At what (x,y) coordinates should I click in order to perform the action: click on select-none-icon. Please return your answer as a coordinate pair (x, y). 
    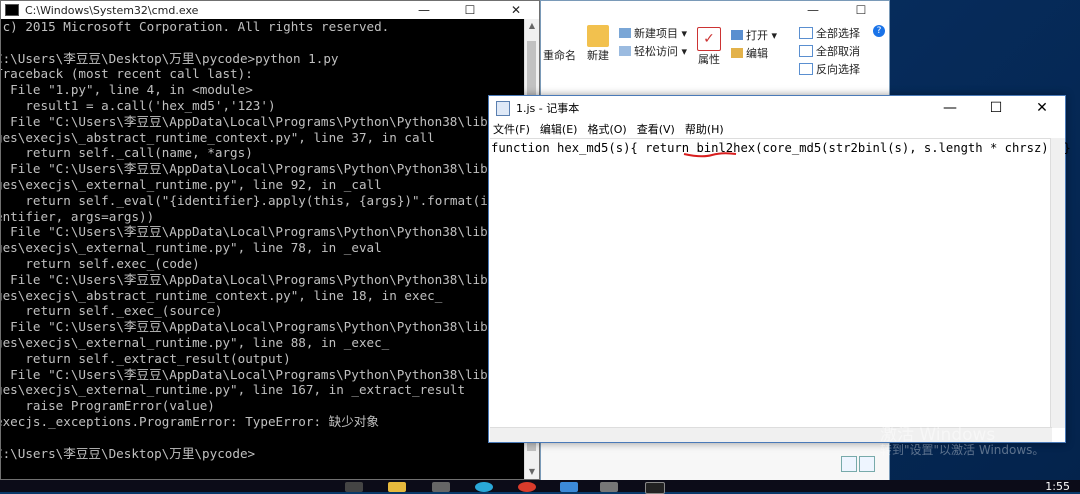
    Looking at the image, I should click on (806, 51).